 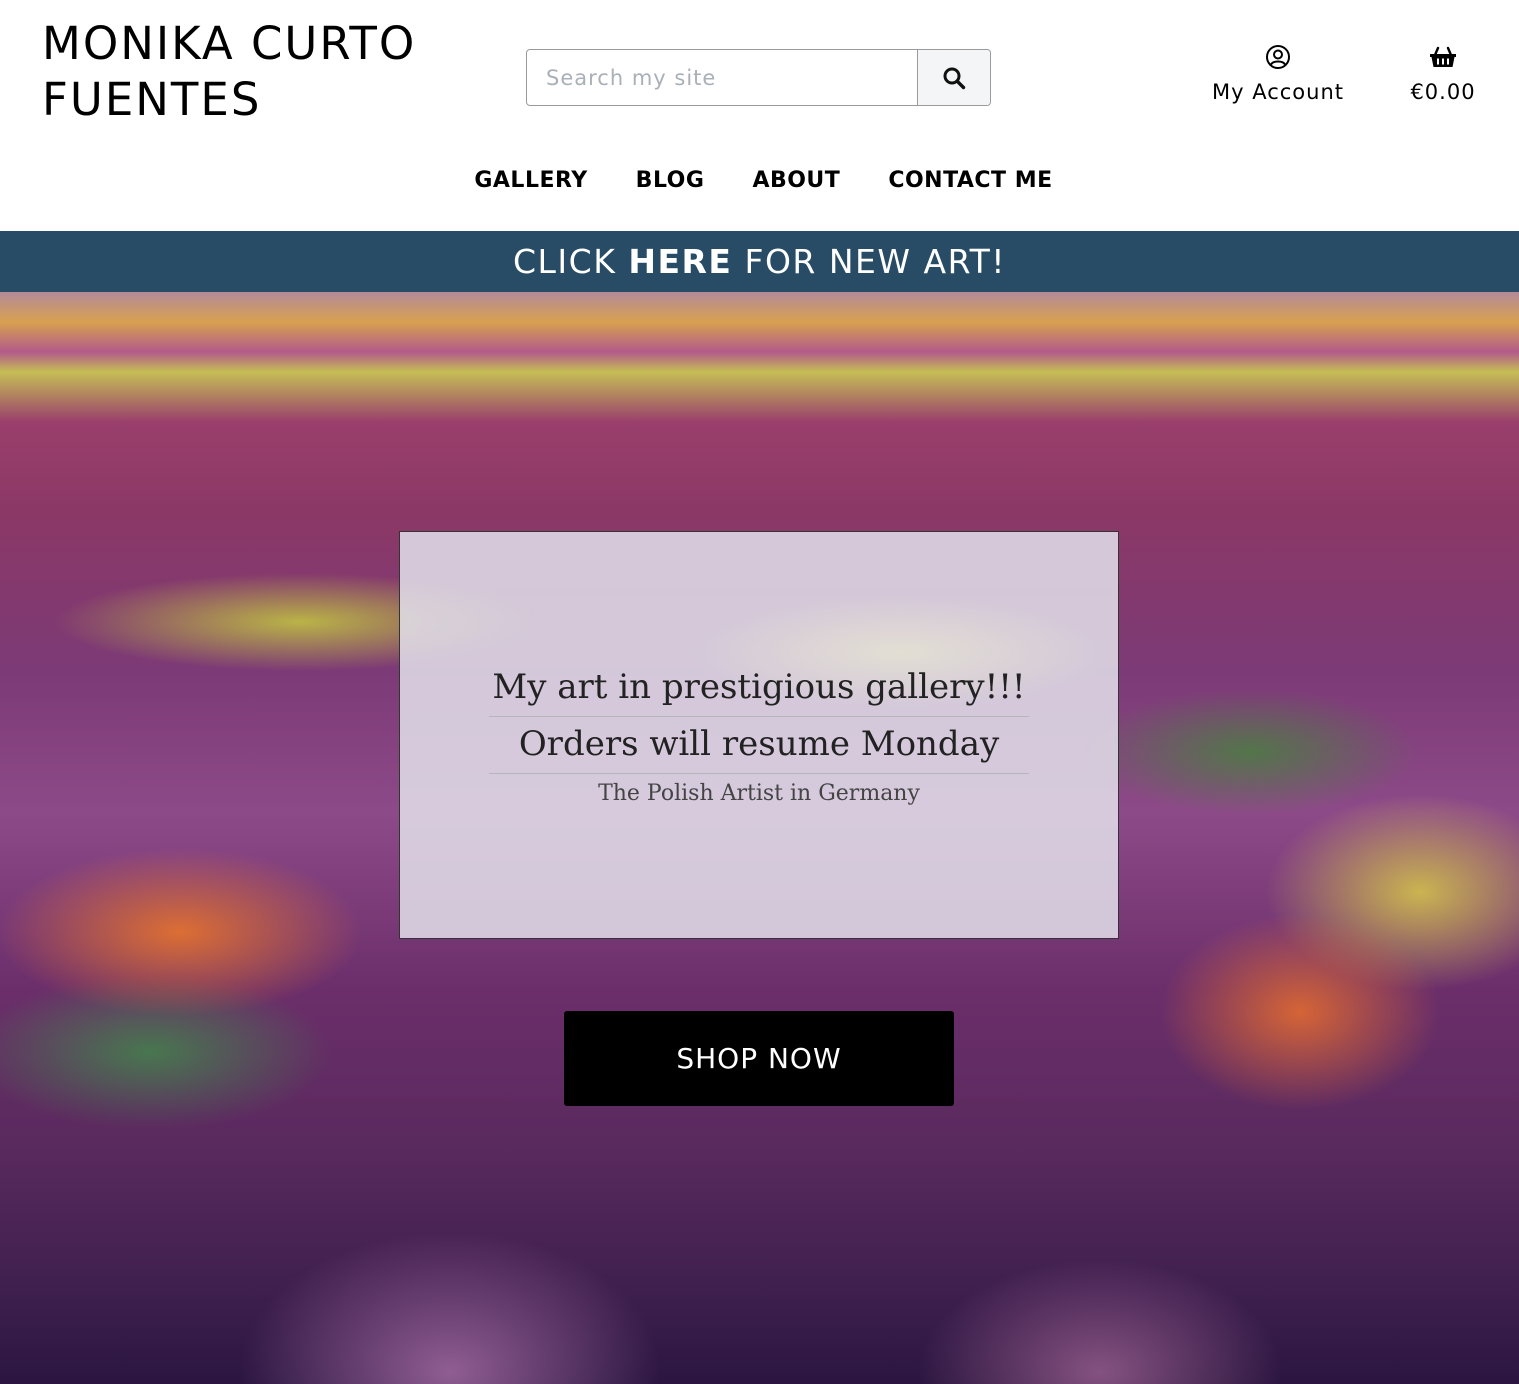 I want to click on banner-suffix: FOR NEW ART!, so click(x=869, y=261).